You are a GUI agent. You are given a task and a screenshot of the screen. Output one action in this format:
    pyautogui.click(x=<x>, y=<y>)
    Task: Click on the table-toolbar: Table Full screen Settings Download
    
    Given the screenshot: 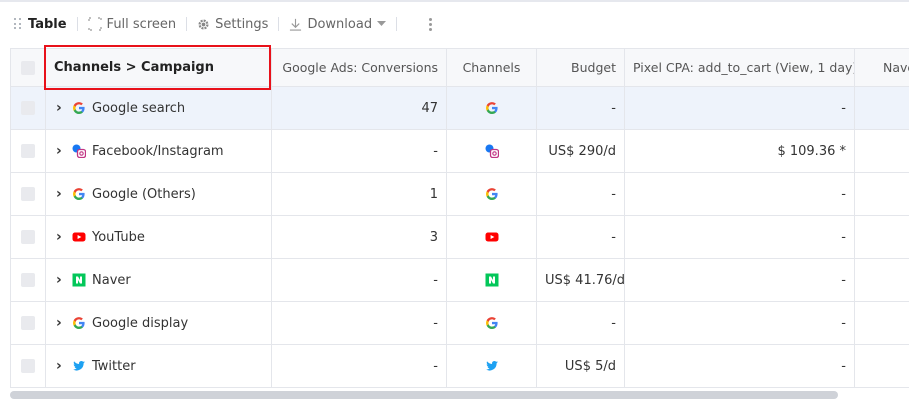 What is the action you would take?
    pyautogui.click(x=454, y=24)
    